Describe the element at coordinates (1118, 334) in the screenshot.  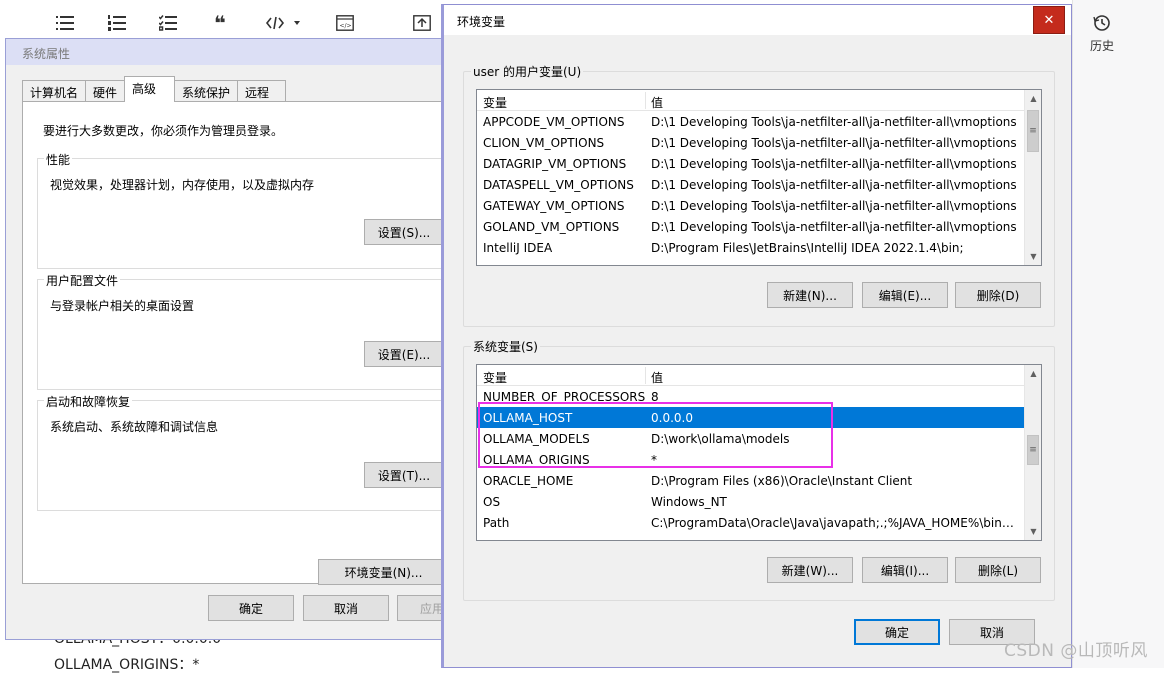
I see `right-side-panel` at that location.